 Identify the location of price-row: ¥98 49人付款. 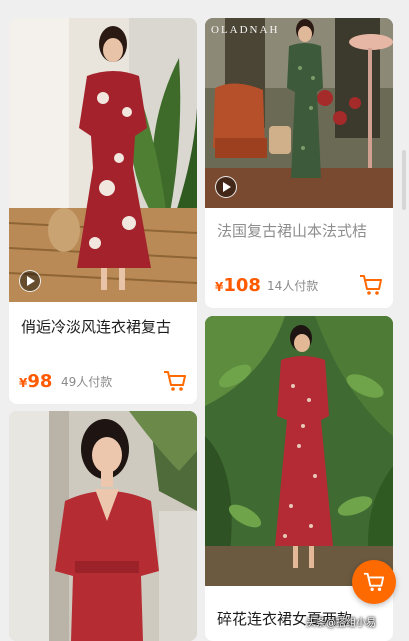
(103, 380).